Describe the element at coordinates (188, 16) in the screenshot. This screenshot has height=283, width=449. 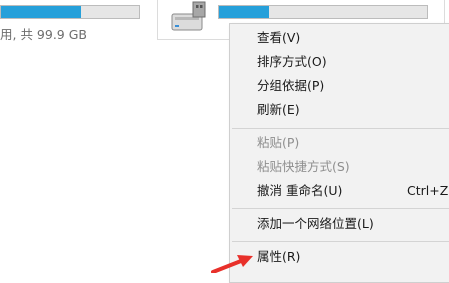
I see `usb-drive-icon` at that location.